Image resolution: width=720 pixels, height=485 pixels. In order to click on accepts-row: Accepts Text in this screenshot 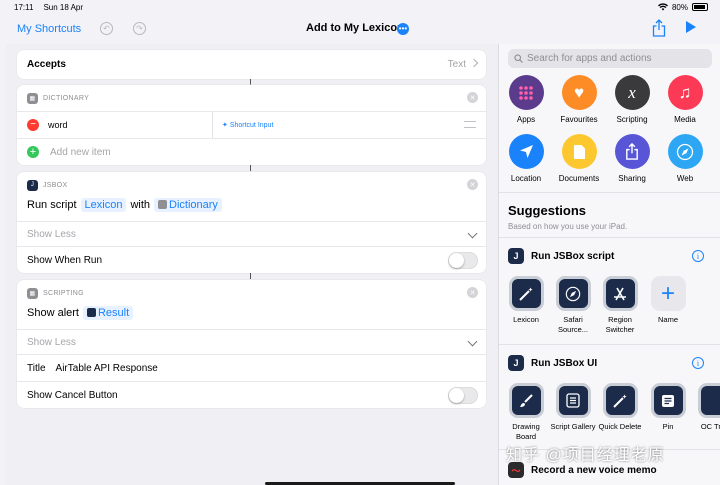, I will do `click(251, 64)`.